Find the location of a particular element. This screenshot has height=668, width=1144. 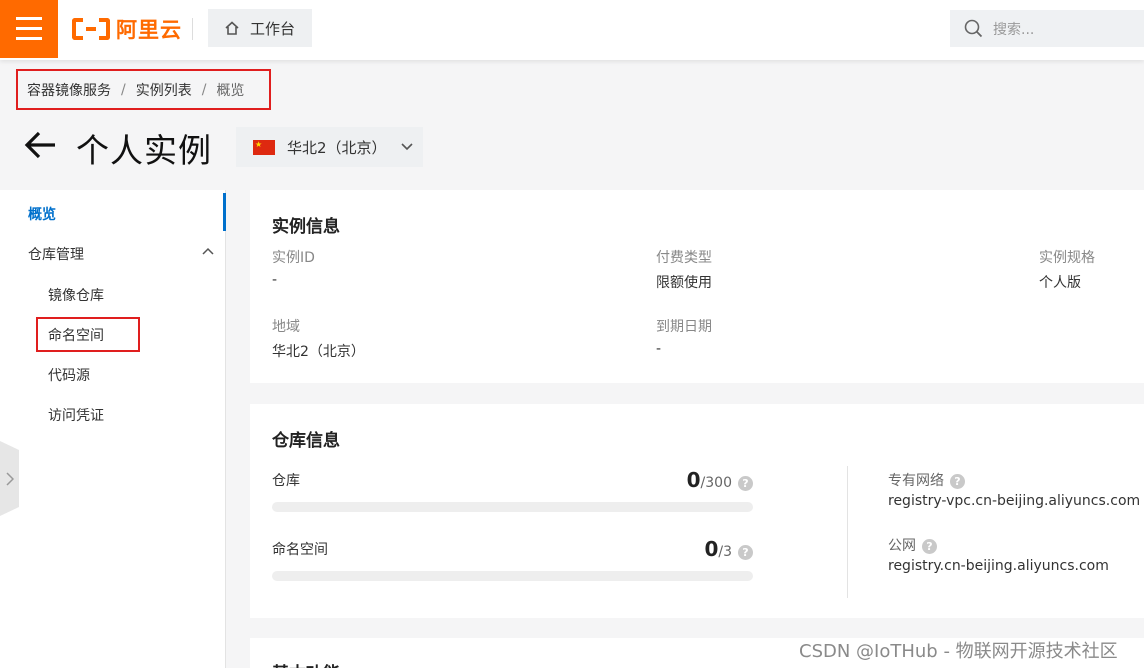

field-value-billing-type: 限额使用 is located at coordinates (684, 283).